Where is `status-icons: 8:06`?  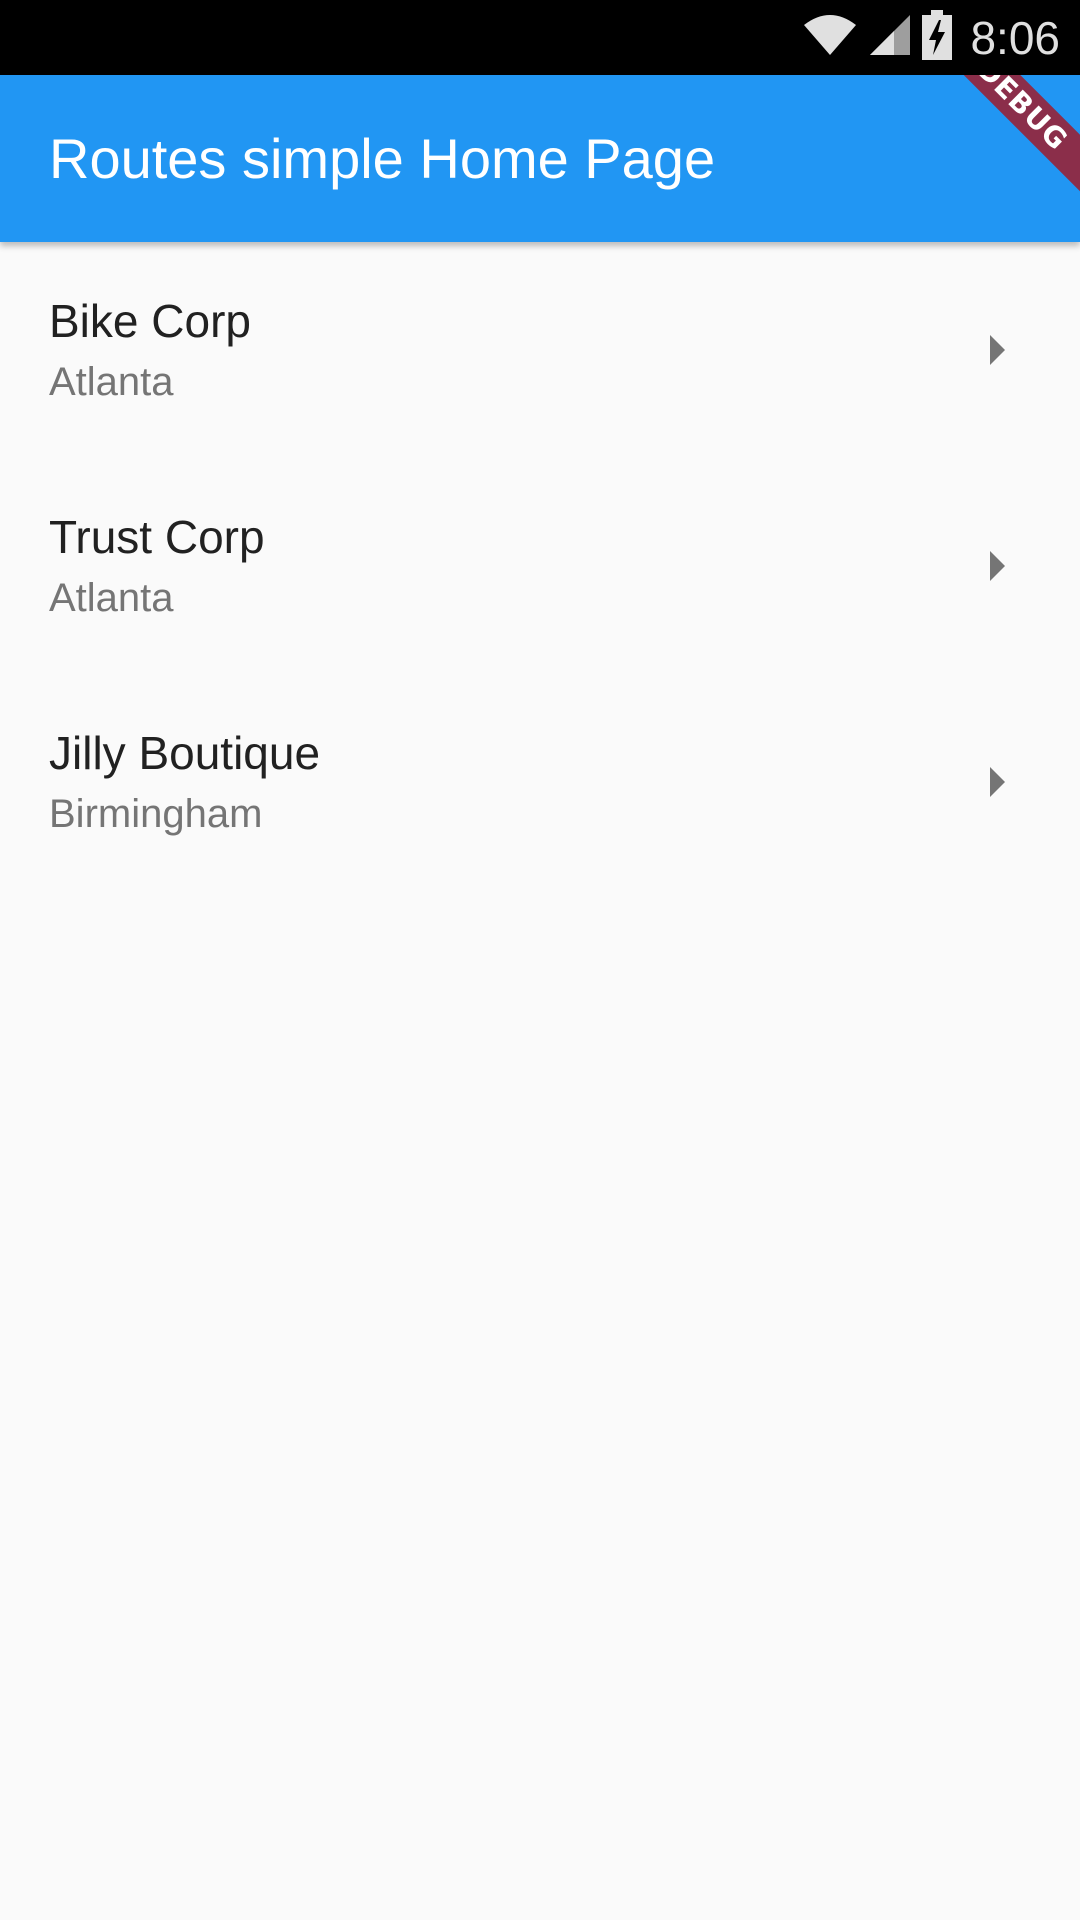 status-icons: 8:06 is located at coordinates (931, 37).